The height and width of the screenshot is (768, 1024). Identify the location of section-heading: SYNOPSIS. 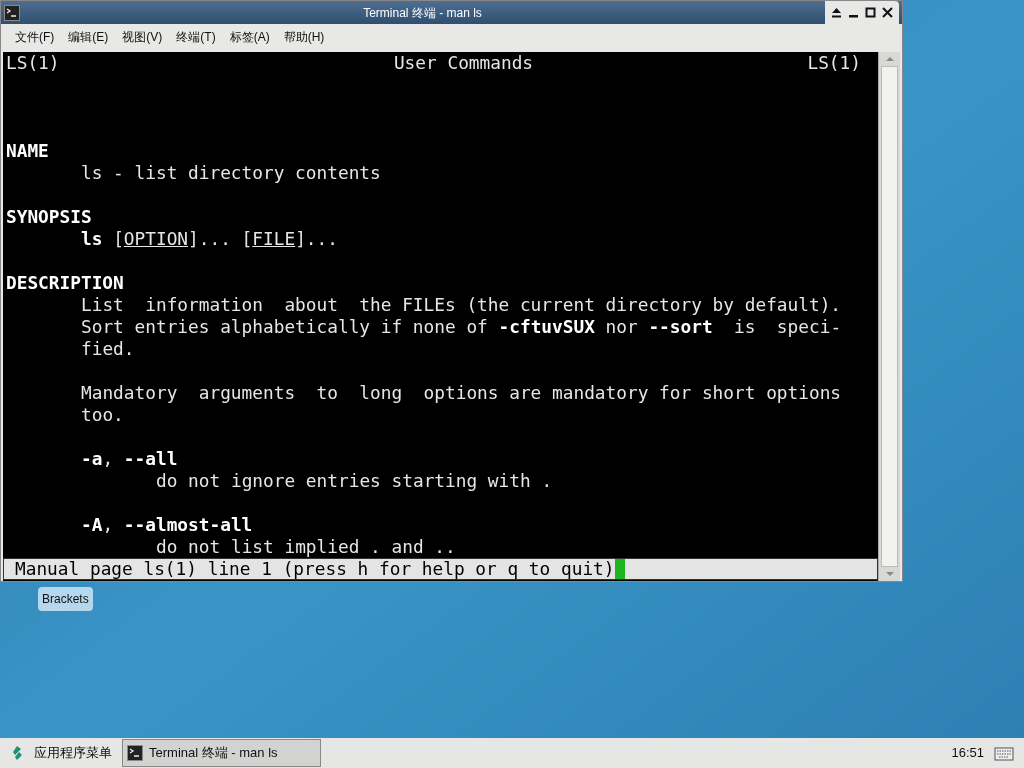
(49, 216).